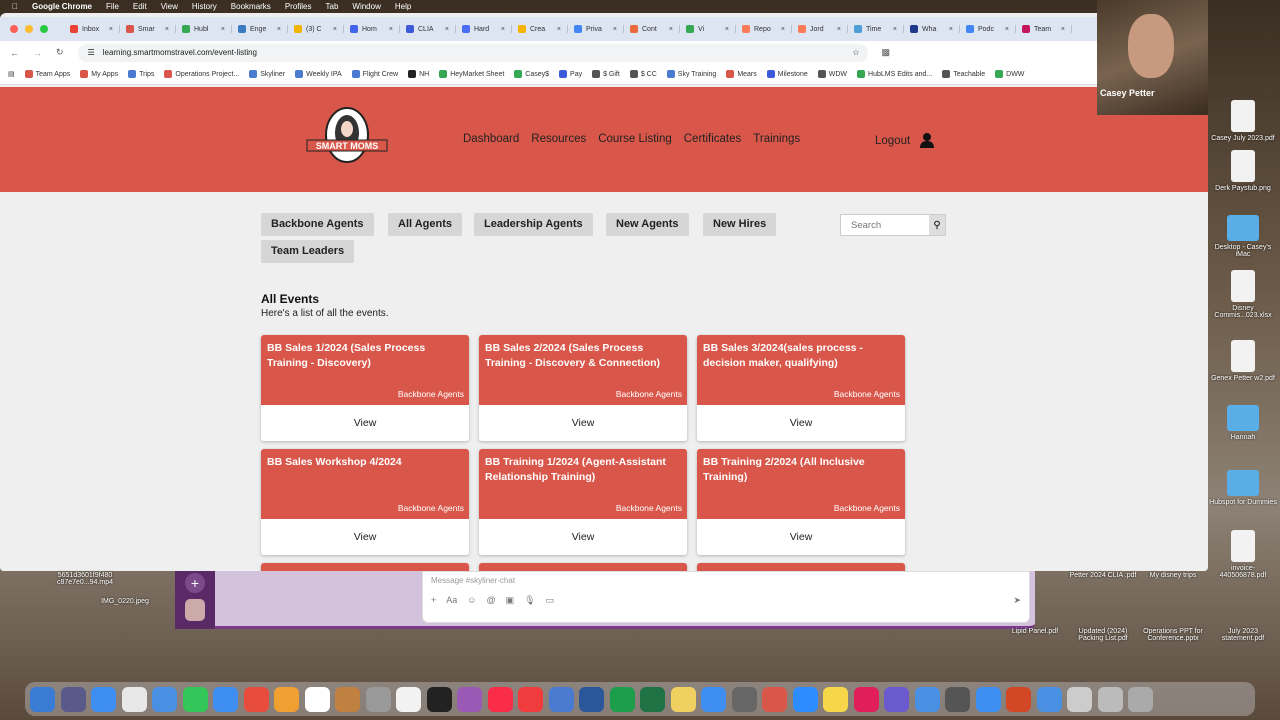  What do you see at coordinates (1243, 488) in the screenshot?
I see `desktop-file-icon: Hubspot for Dummies` at bounding box center [1243, 488].